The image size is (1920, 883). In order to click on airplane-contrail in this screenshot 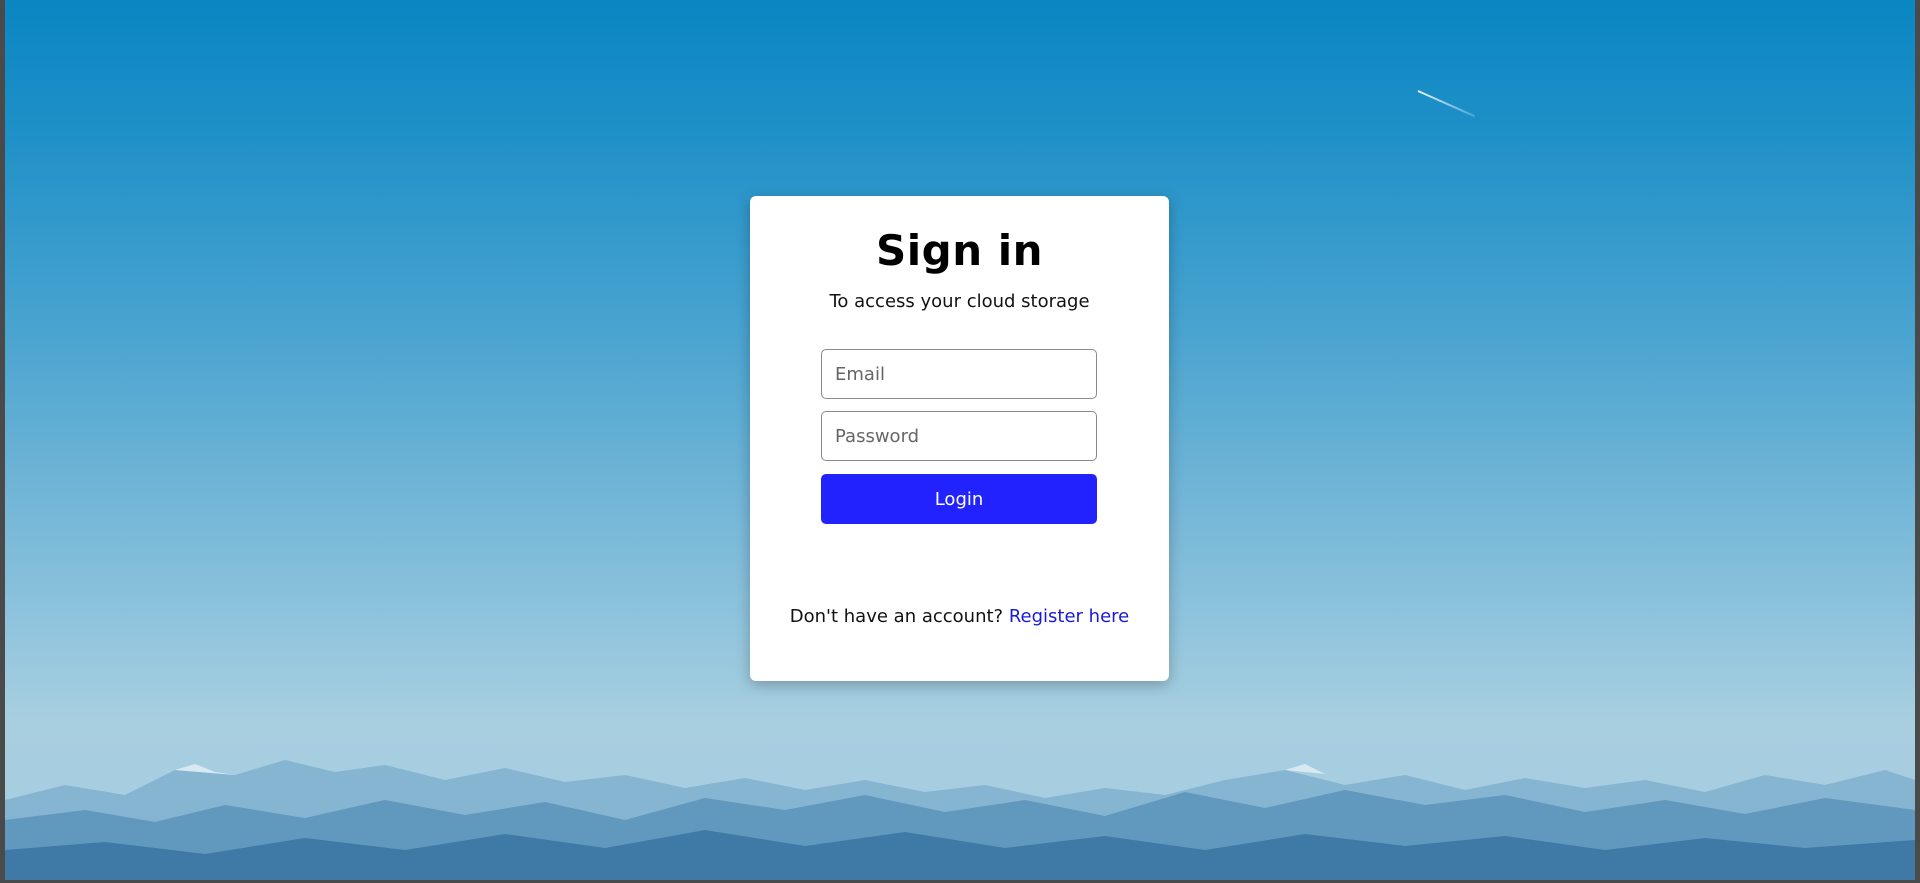, I will do `click(1446, 104)`.